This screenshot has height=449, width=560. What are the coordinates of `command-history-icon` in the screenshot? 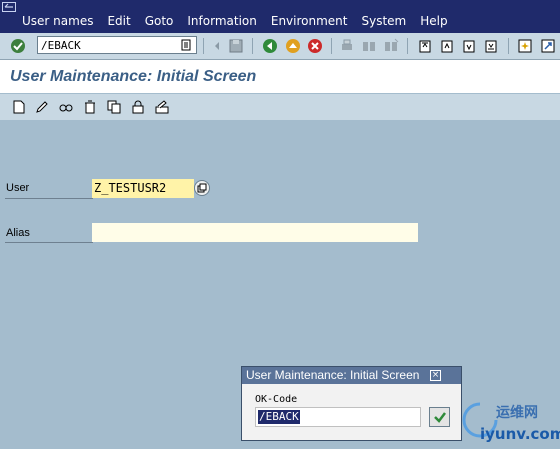 It's located at (186, 45).